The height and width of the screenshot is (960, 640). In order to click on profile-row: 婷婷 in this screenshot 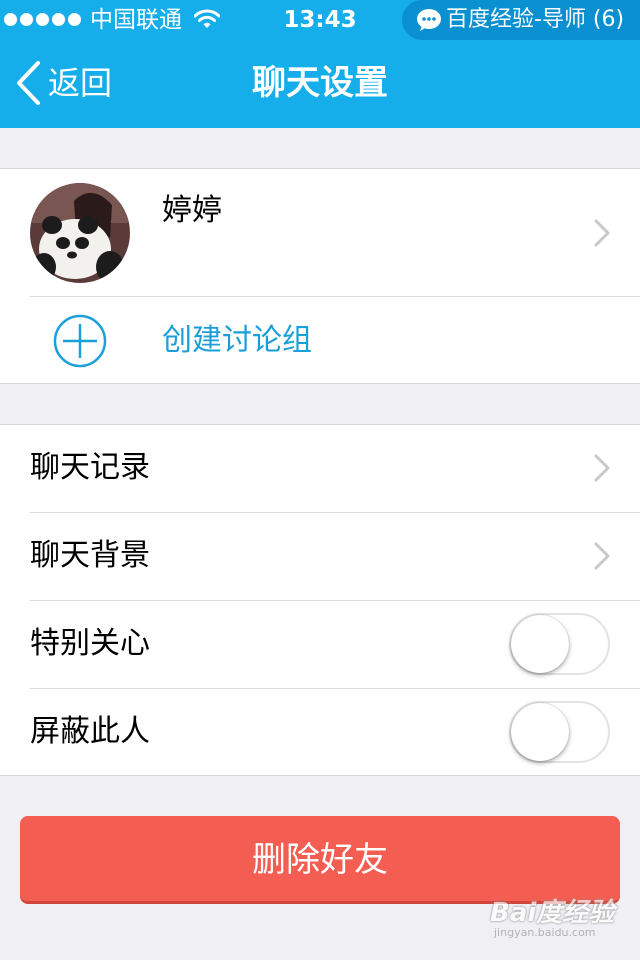, I will do `click(320, 232)`.